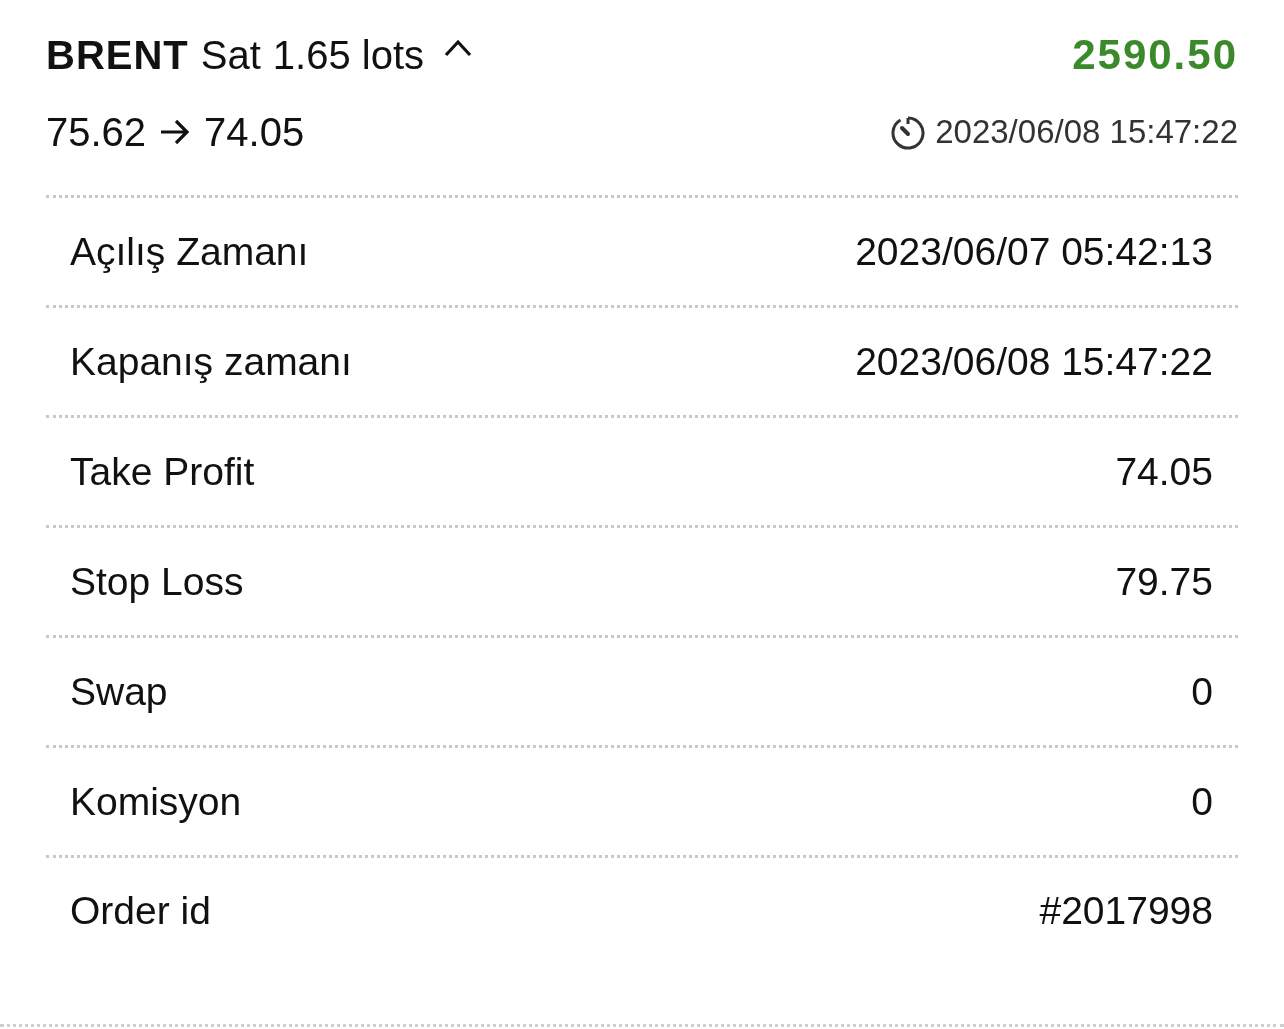  I want to click on detail-label: Order id, so click(140, 911).